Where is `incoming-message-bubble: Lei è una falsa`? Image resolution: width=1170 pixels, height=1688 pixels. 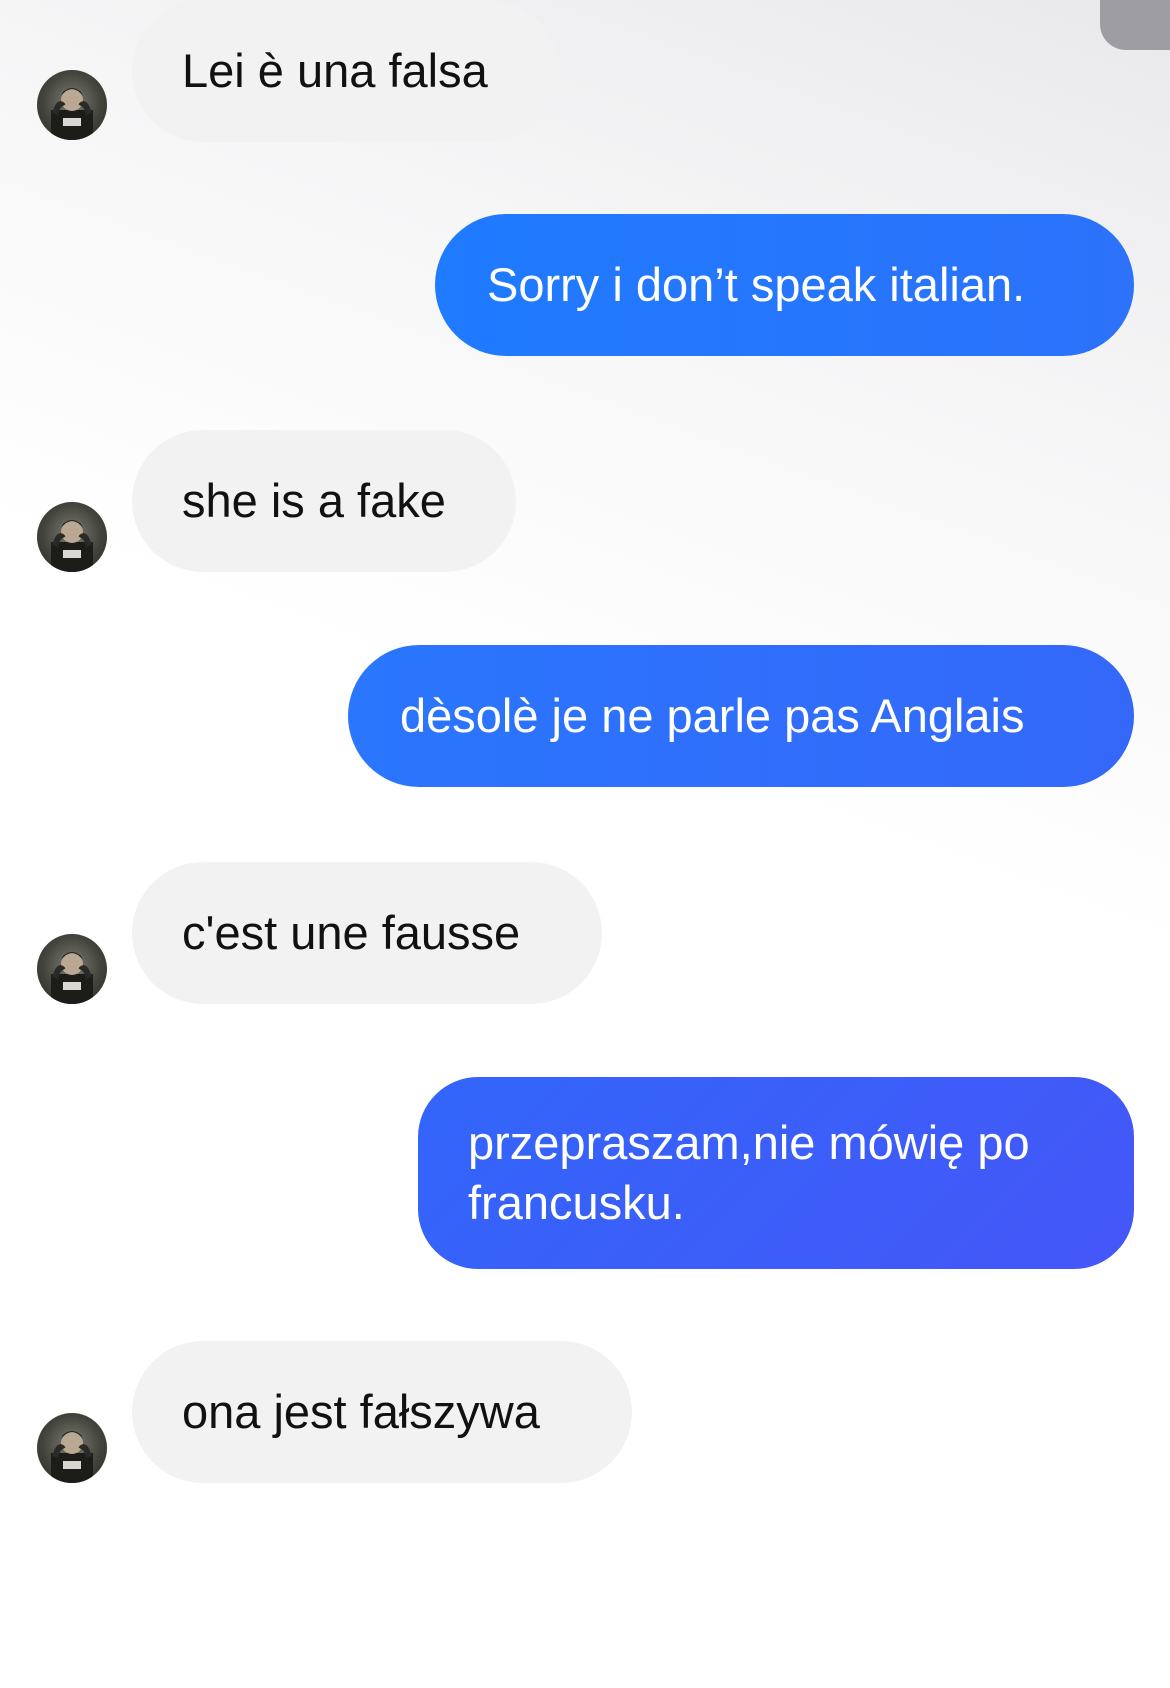 incoming-message-bubble: Lei è una falsa is located at coordinates (345, 71).